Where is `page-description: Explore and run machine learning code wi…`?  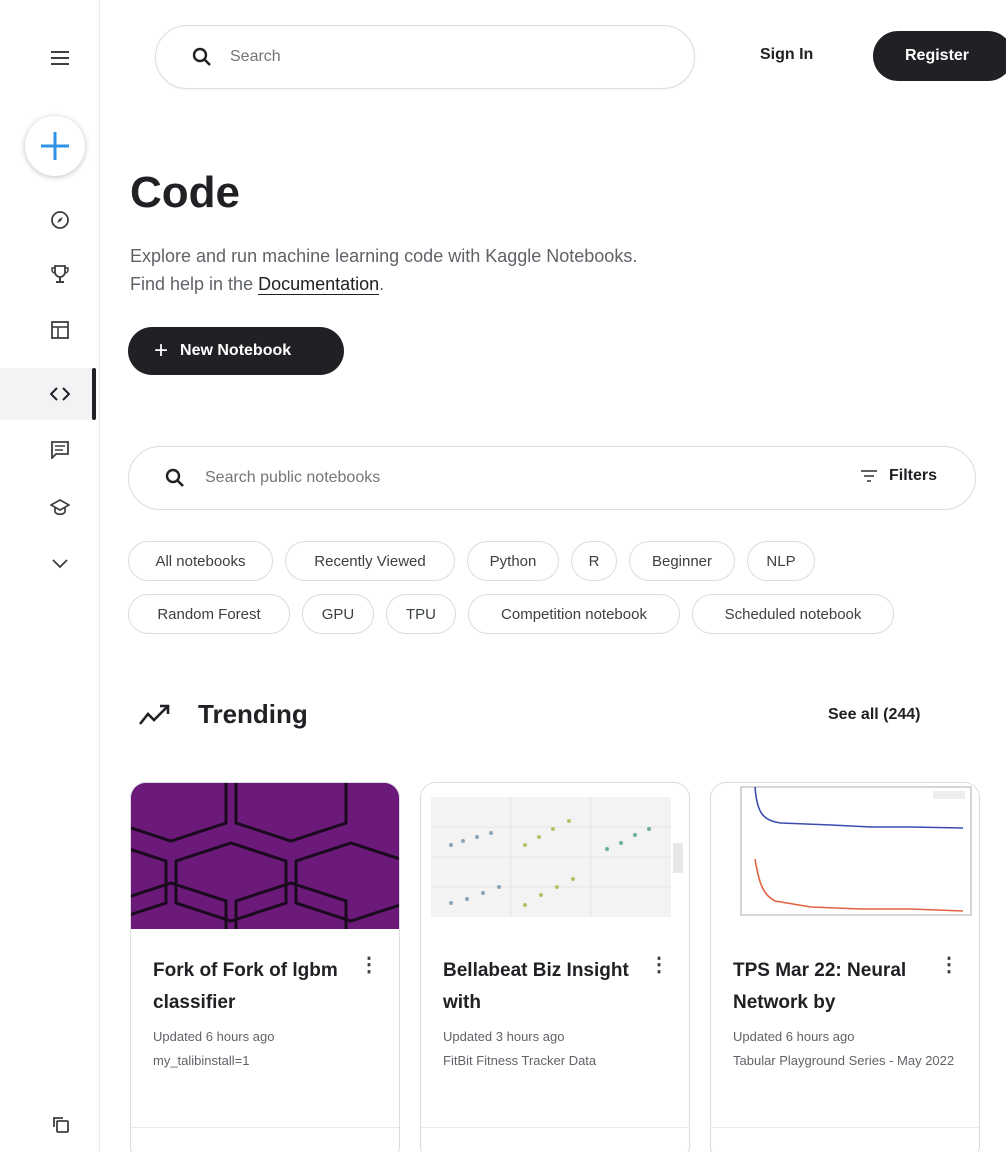
page-description: Explore and run machine learning code wi… is located at coordinates (383, 270).